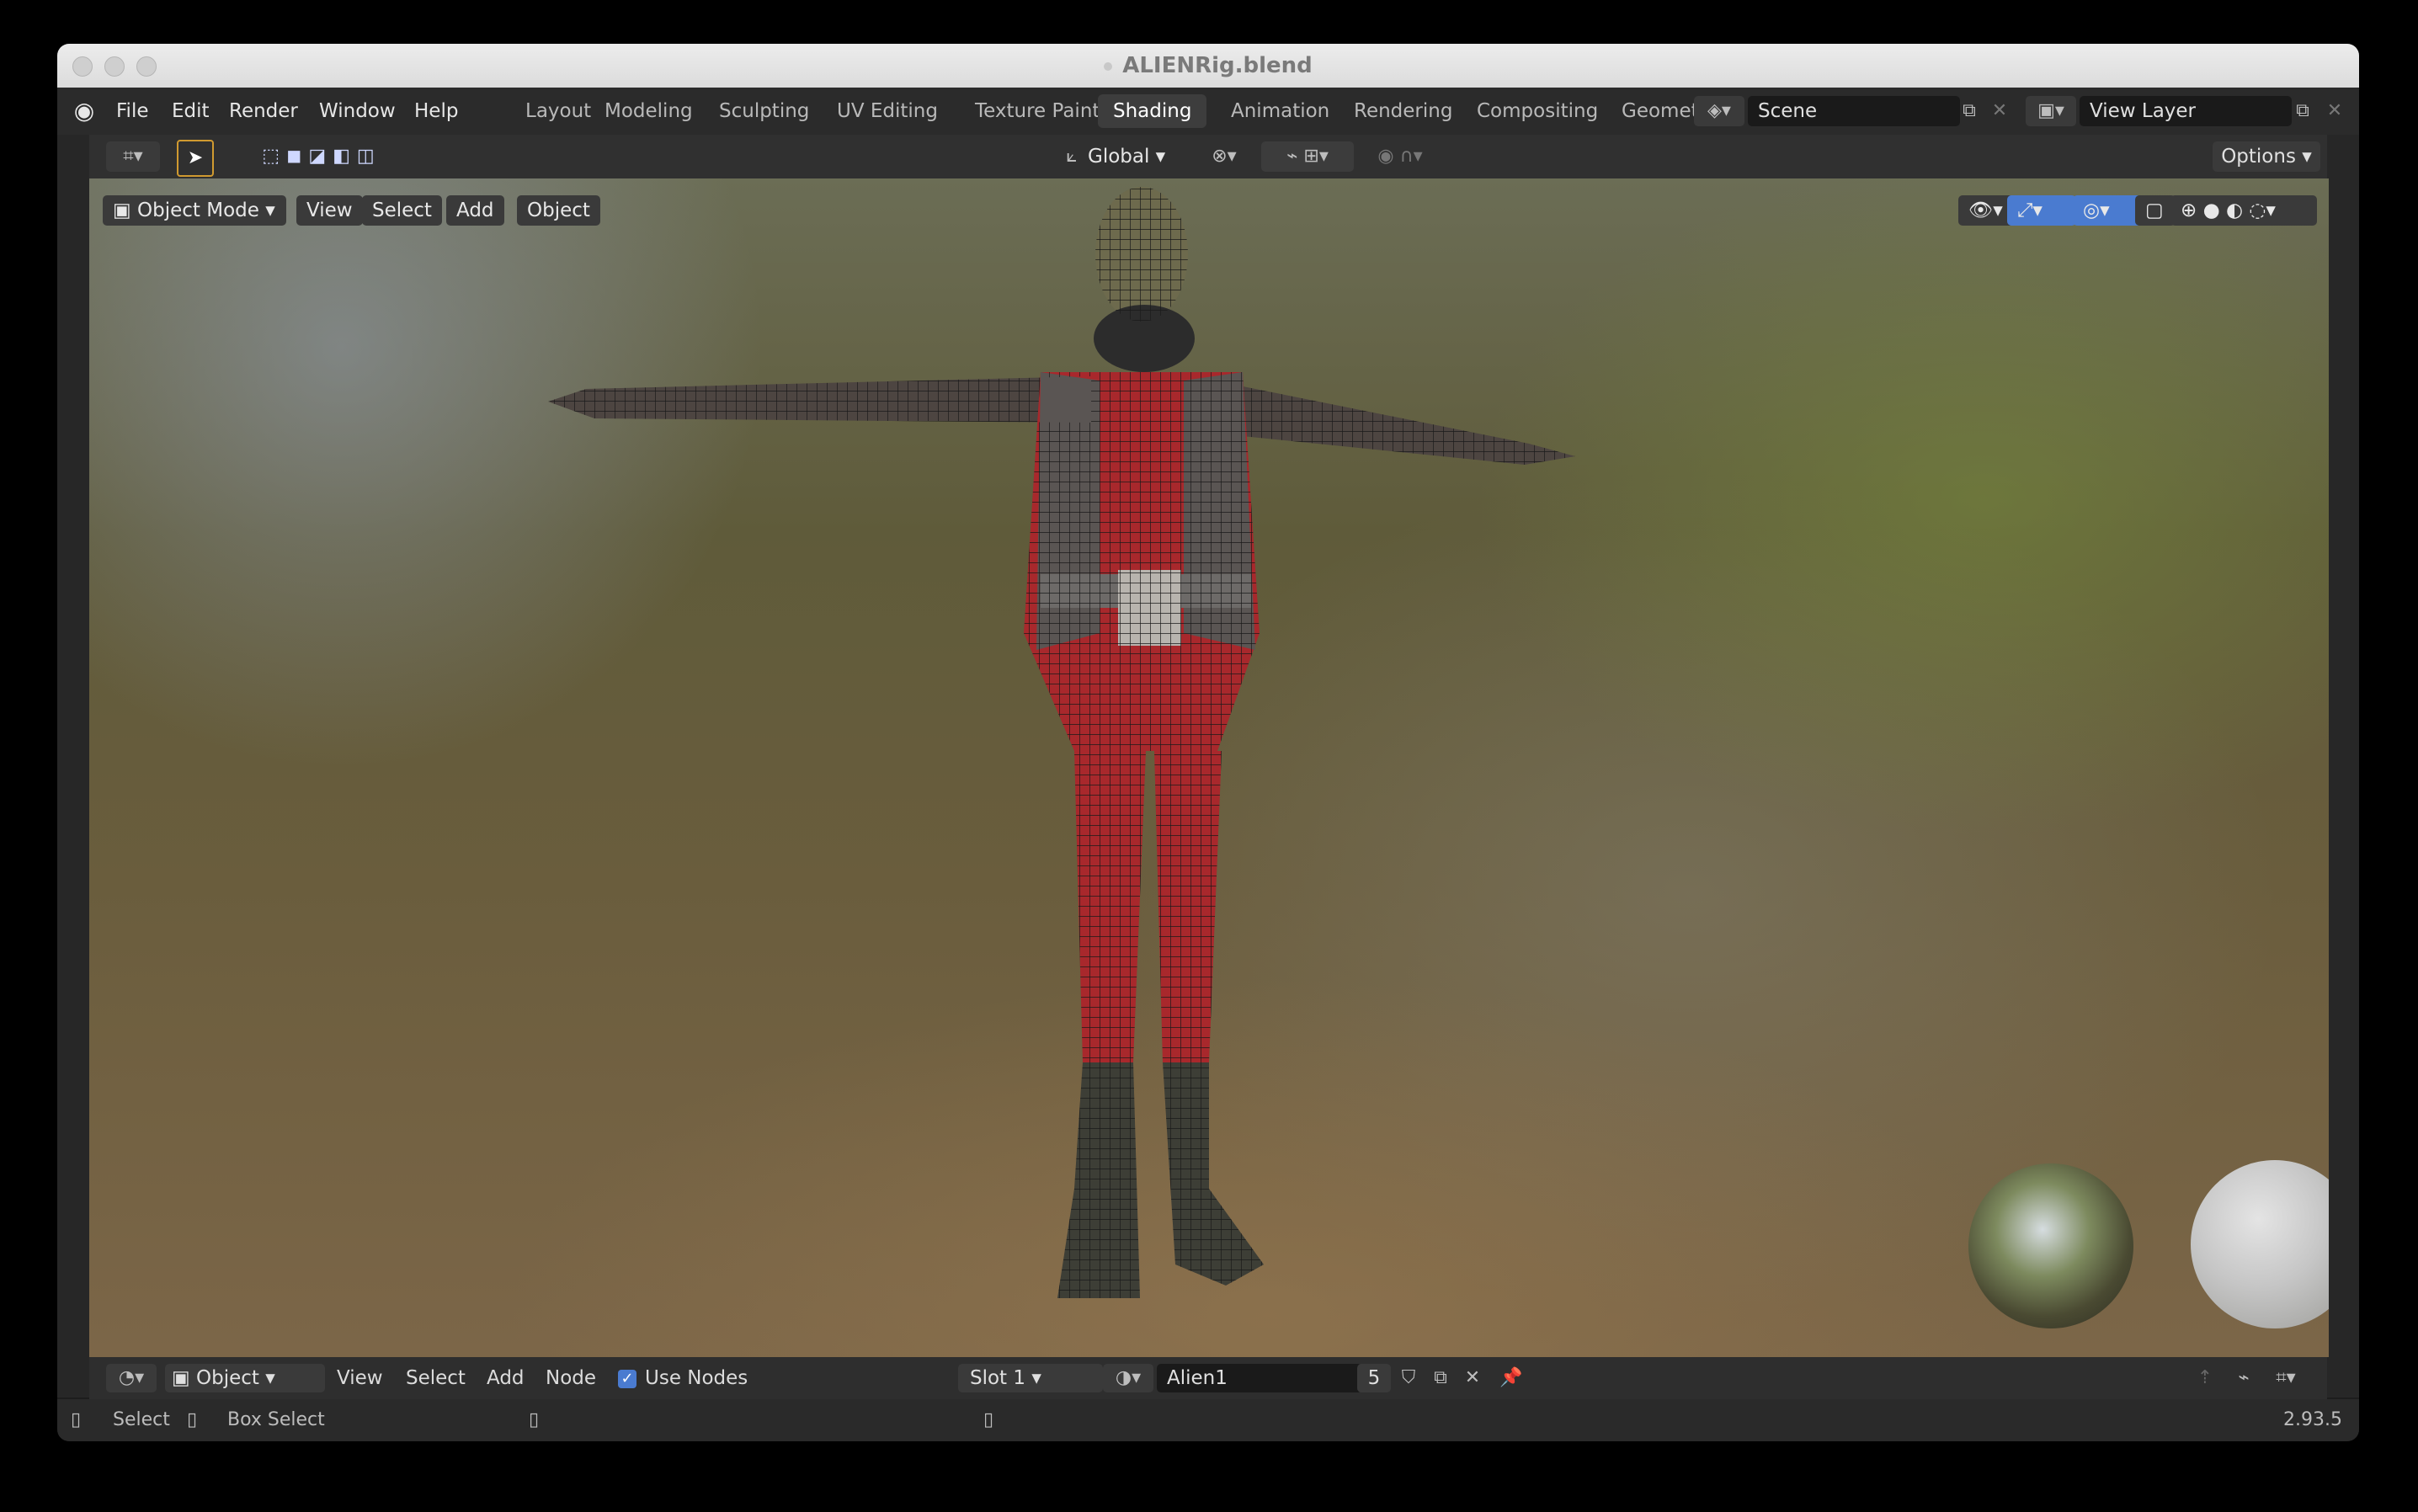  Describe the element at coordinates (571, 1378) in the screenshot. I see `shader-menu-node: Node` at that location.